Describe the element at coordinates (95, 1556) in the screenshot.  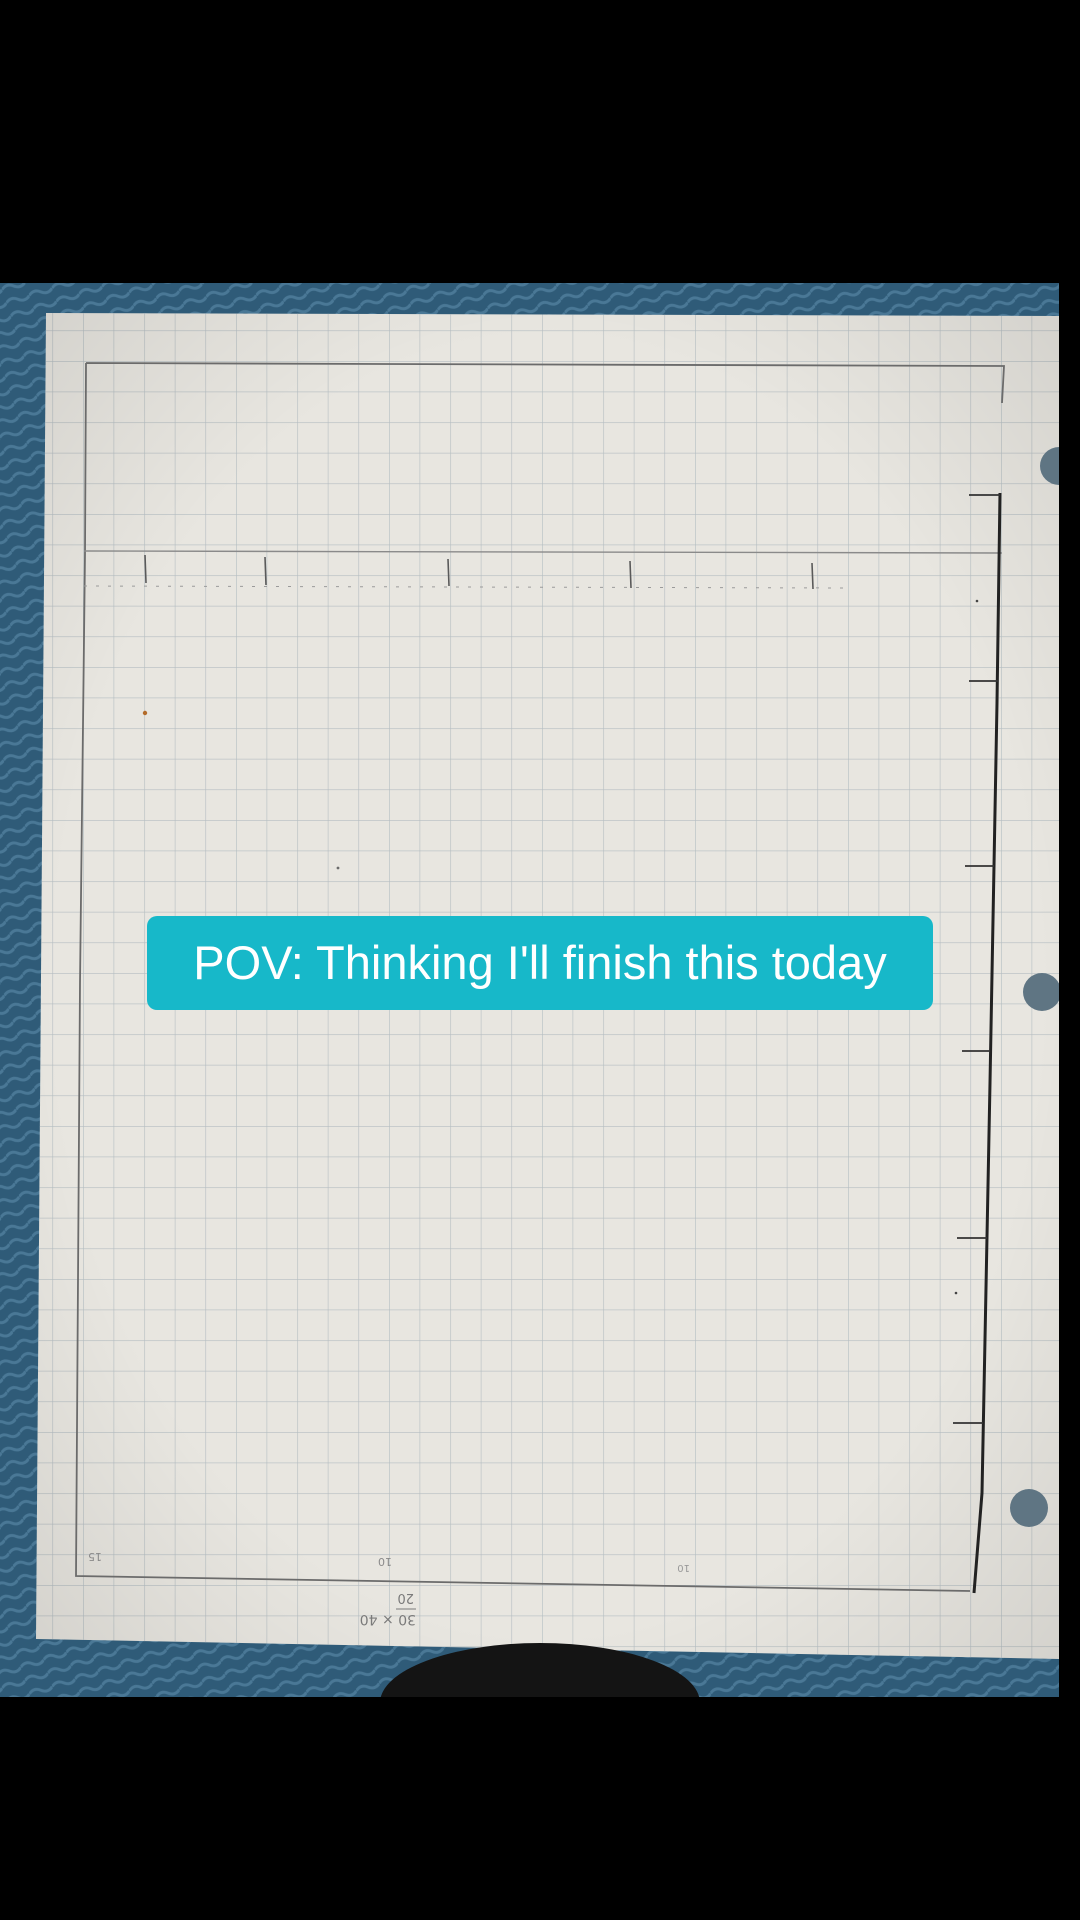
I see `margin-note-corner: 15` at that location.